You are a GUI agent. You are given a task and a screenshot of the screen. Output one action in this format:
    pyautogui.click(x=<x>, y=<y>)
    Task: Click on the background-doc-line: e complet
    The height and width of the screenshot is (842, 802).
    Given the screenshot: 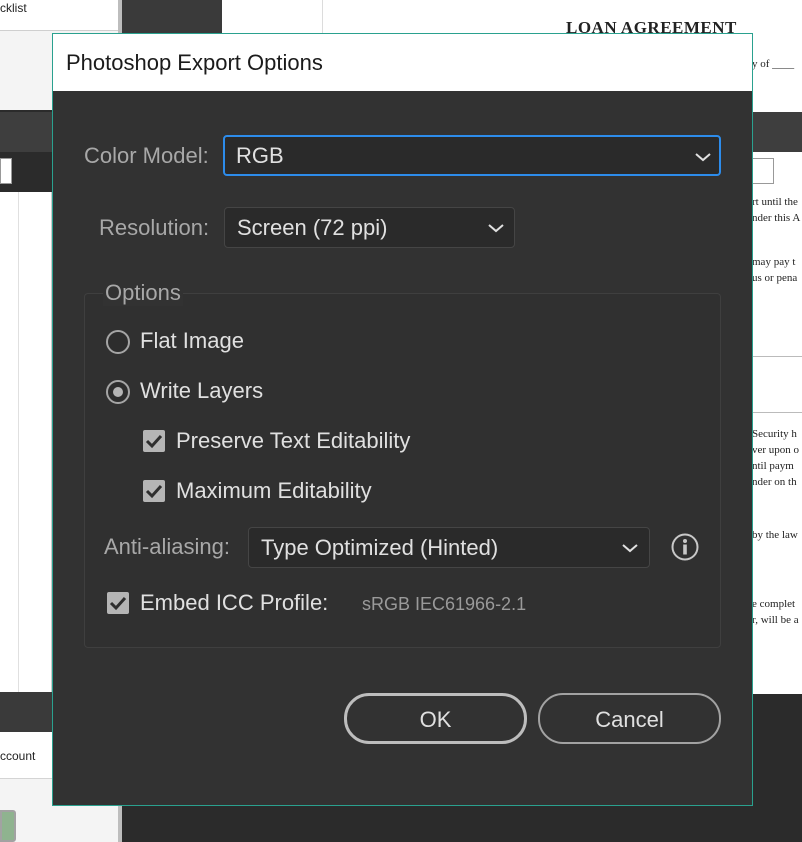 What is the action you would take?
    pyautogui.click(x=774, y=604)
    